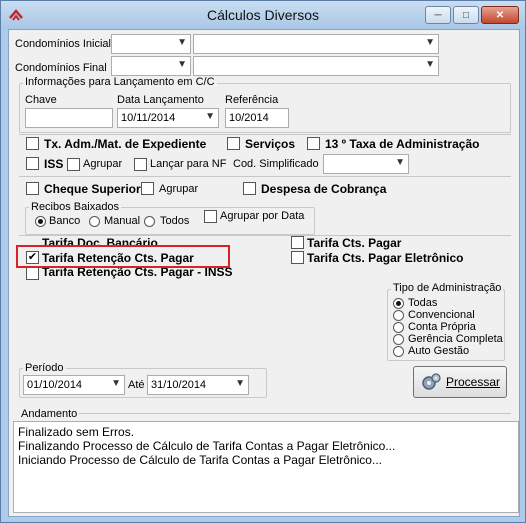 This screenshot has height=523, width=526. I want to click on recibos-todos-radio, so click(149, 221).